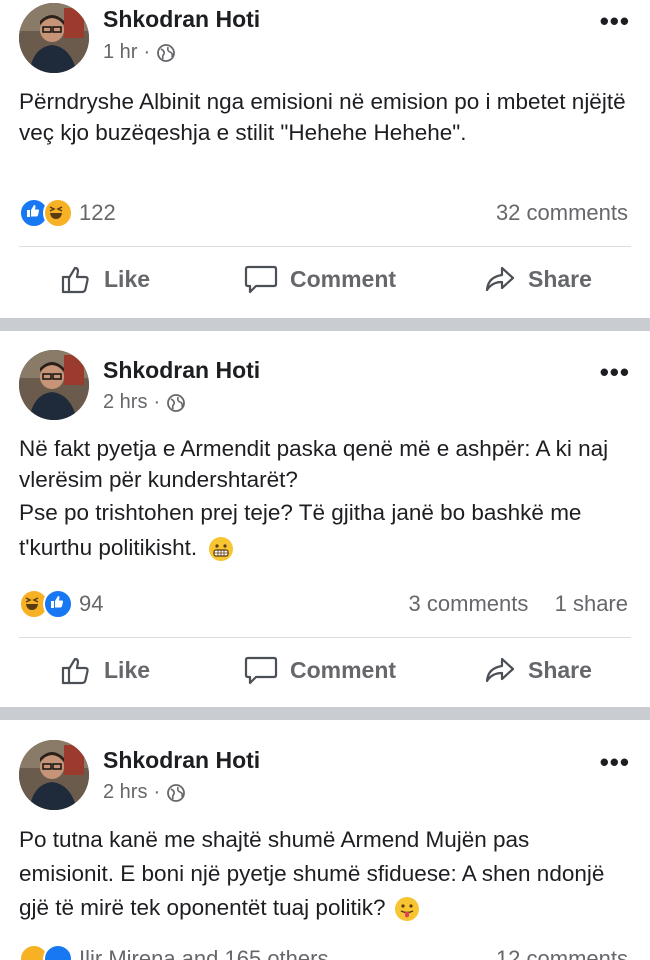  What do you see at coordinates (139, 52) in the screenshot?
I see `post-meta: 1 hr ·` at bounding box center [139, 52].